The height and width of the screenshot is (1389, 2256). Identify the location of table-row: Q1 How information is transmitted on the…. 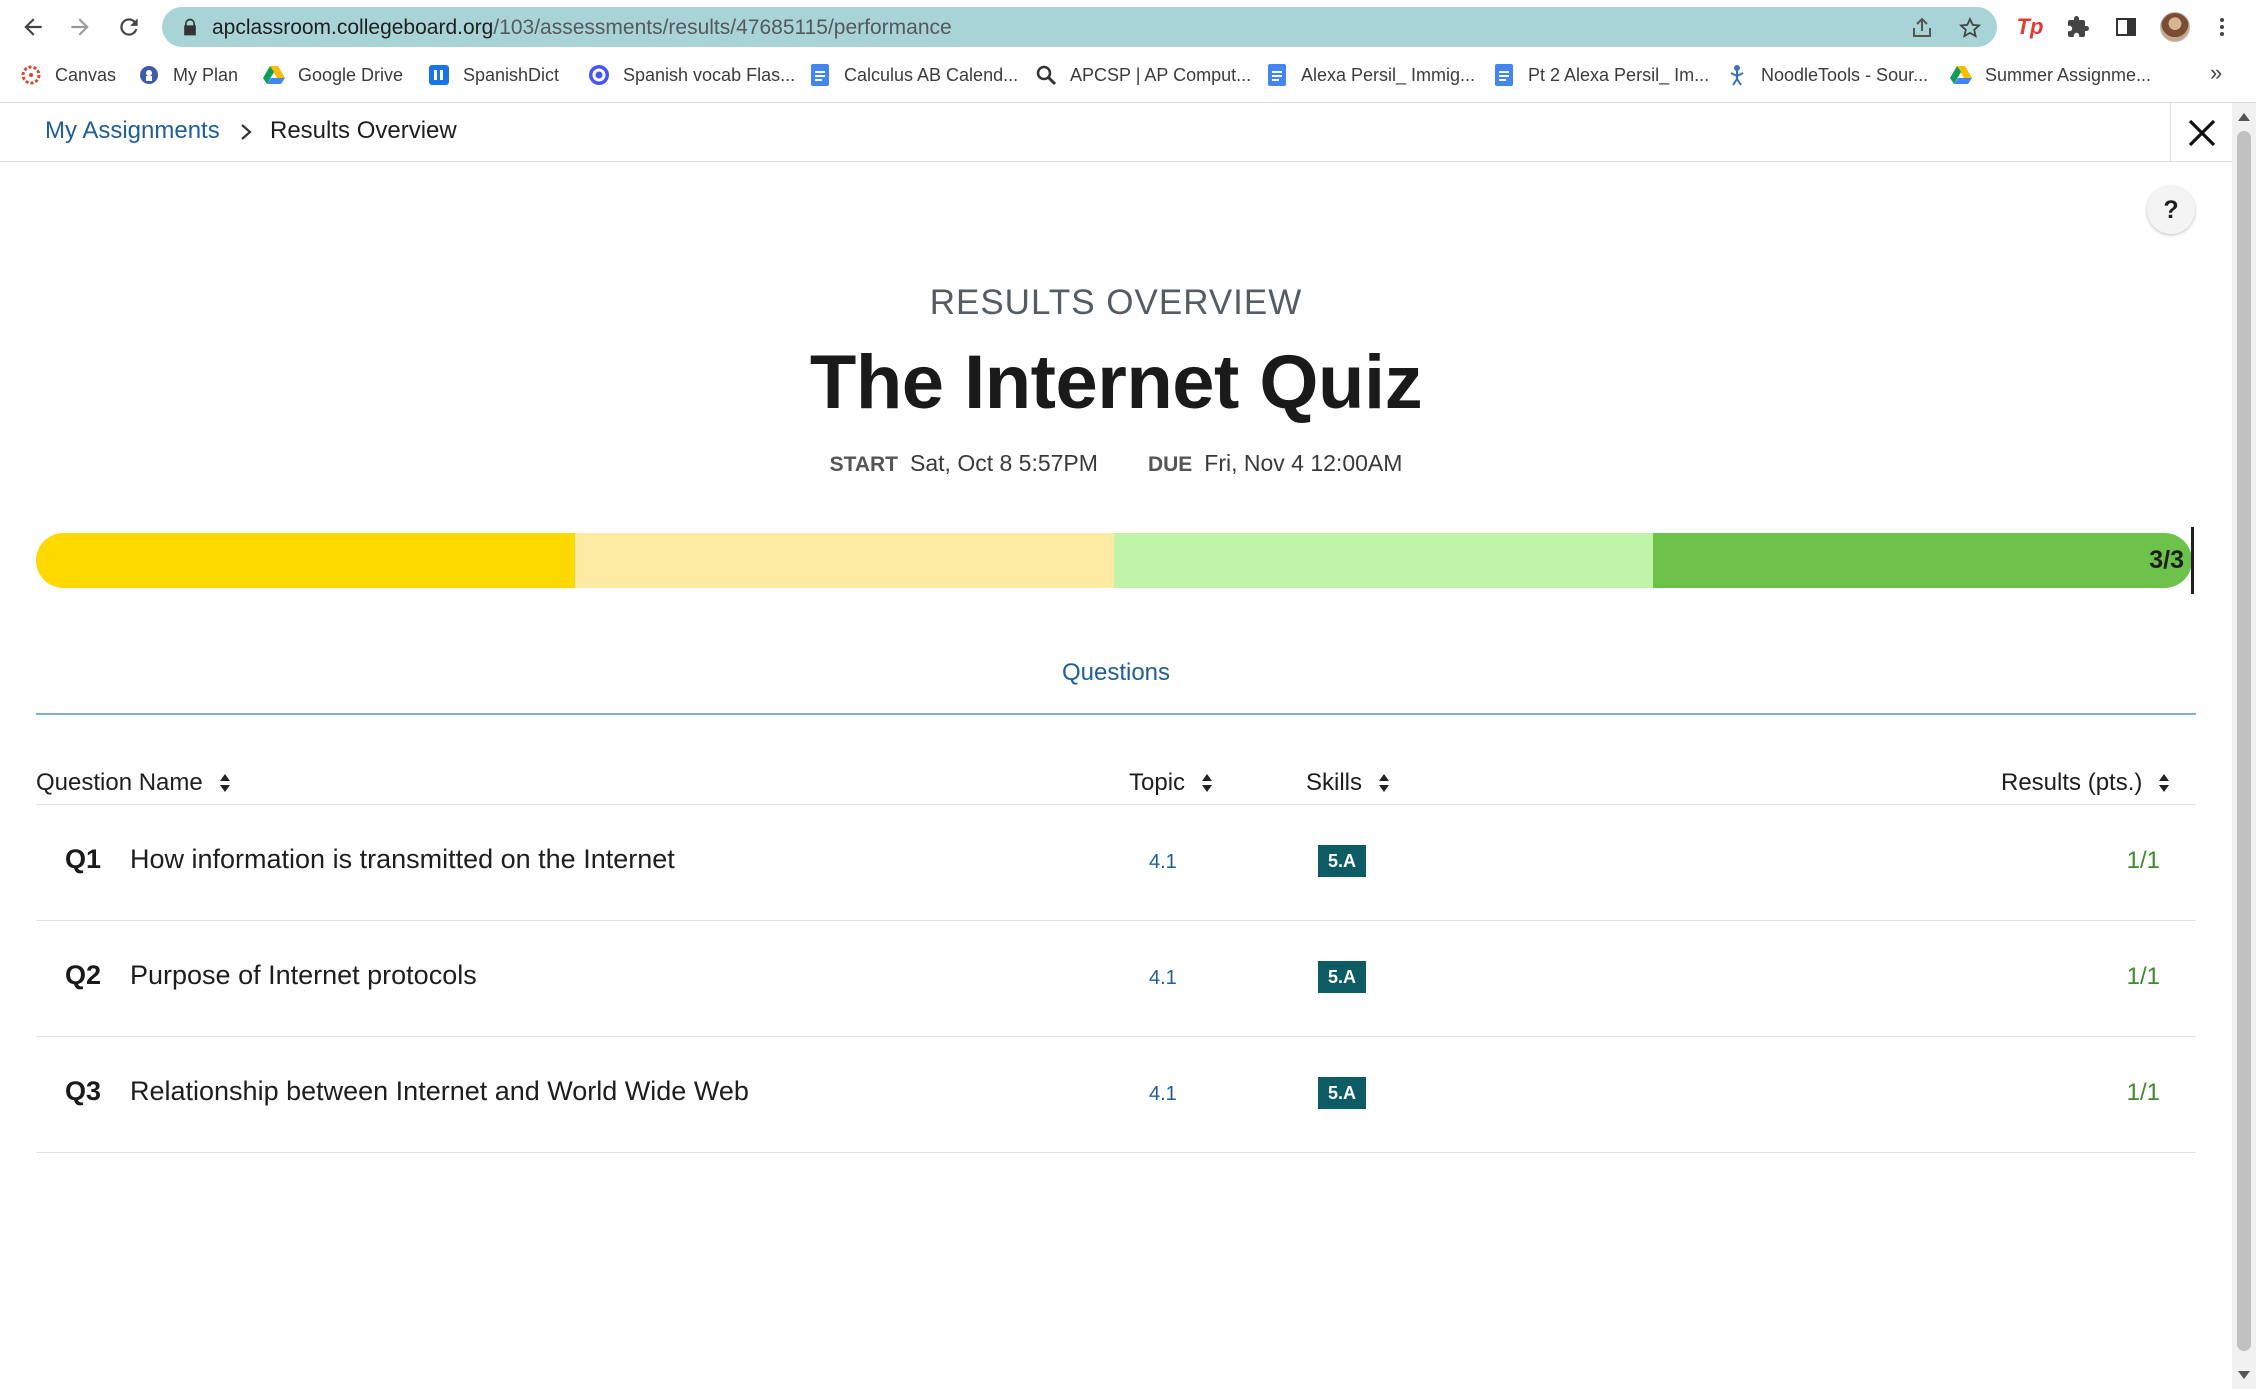
(1116, 863).